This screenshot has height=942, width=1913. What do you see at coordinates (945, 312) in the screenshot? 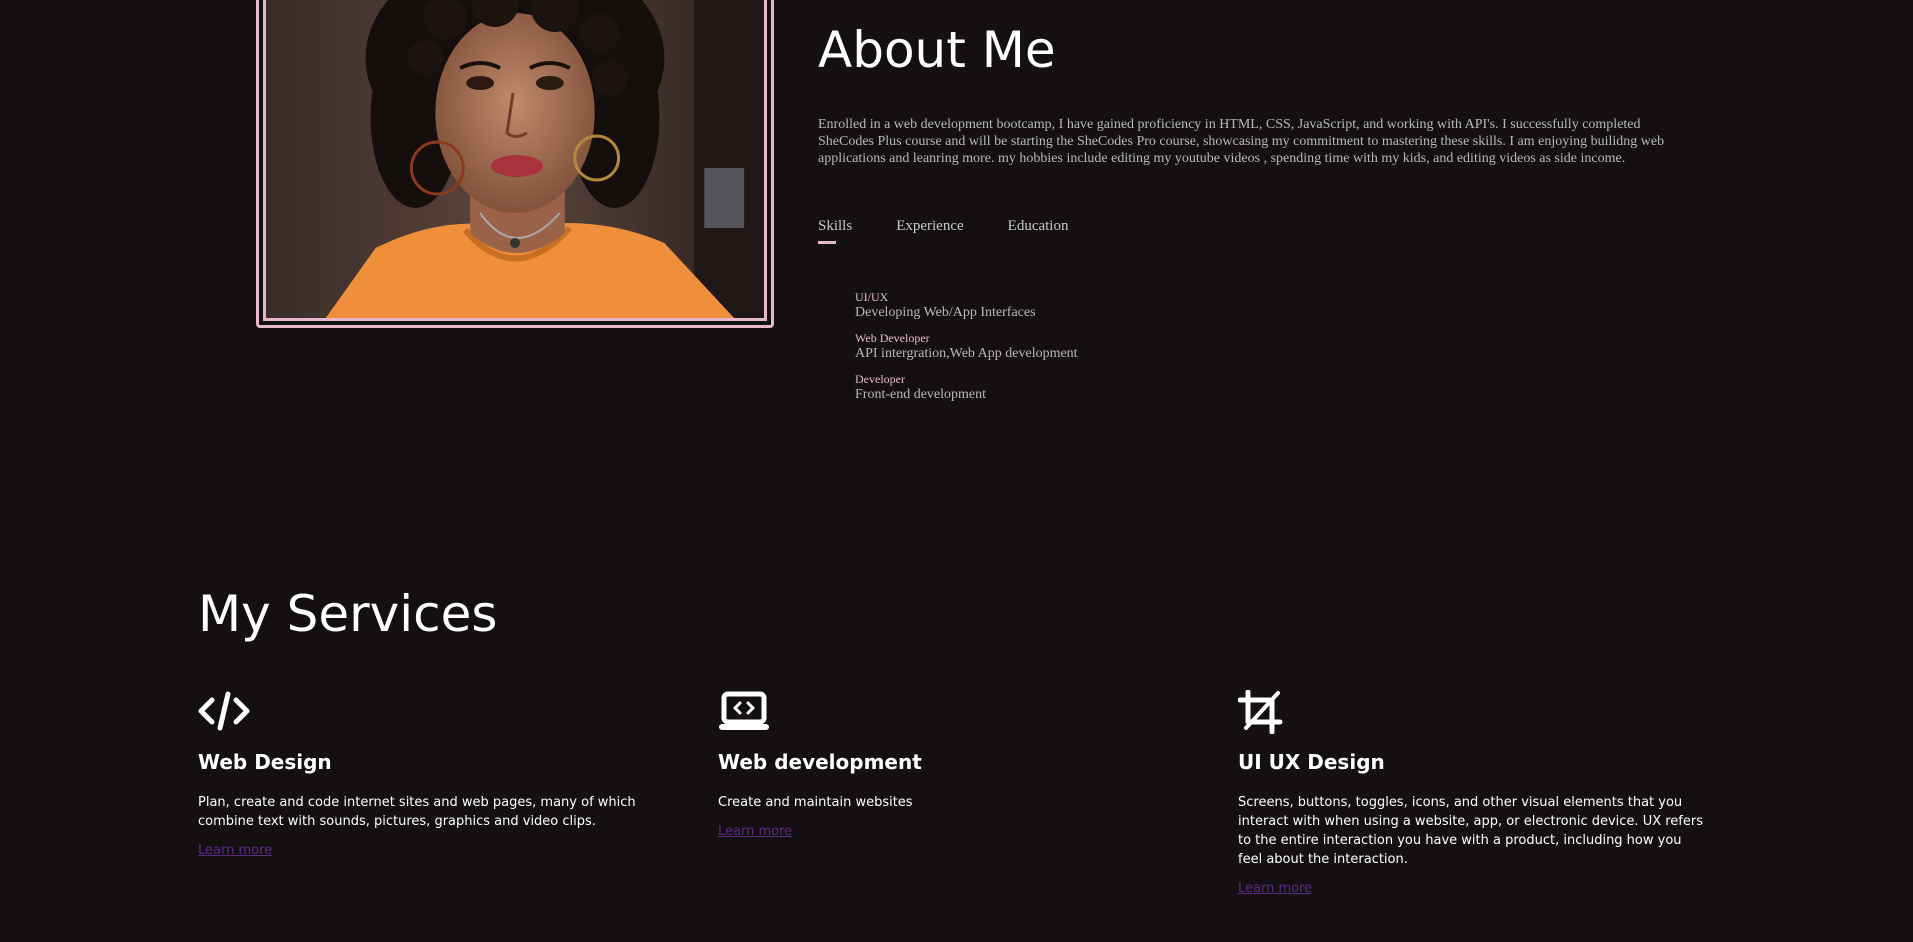
I see `skill-description: Developing Web/App Interfaces` at bounding box center [945, 312].